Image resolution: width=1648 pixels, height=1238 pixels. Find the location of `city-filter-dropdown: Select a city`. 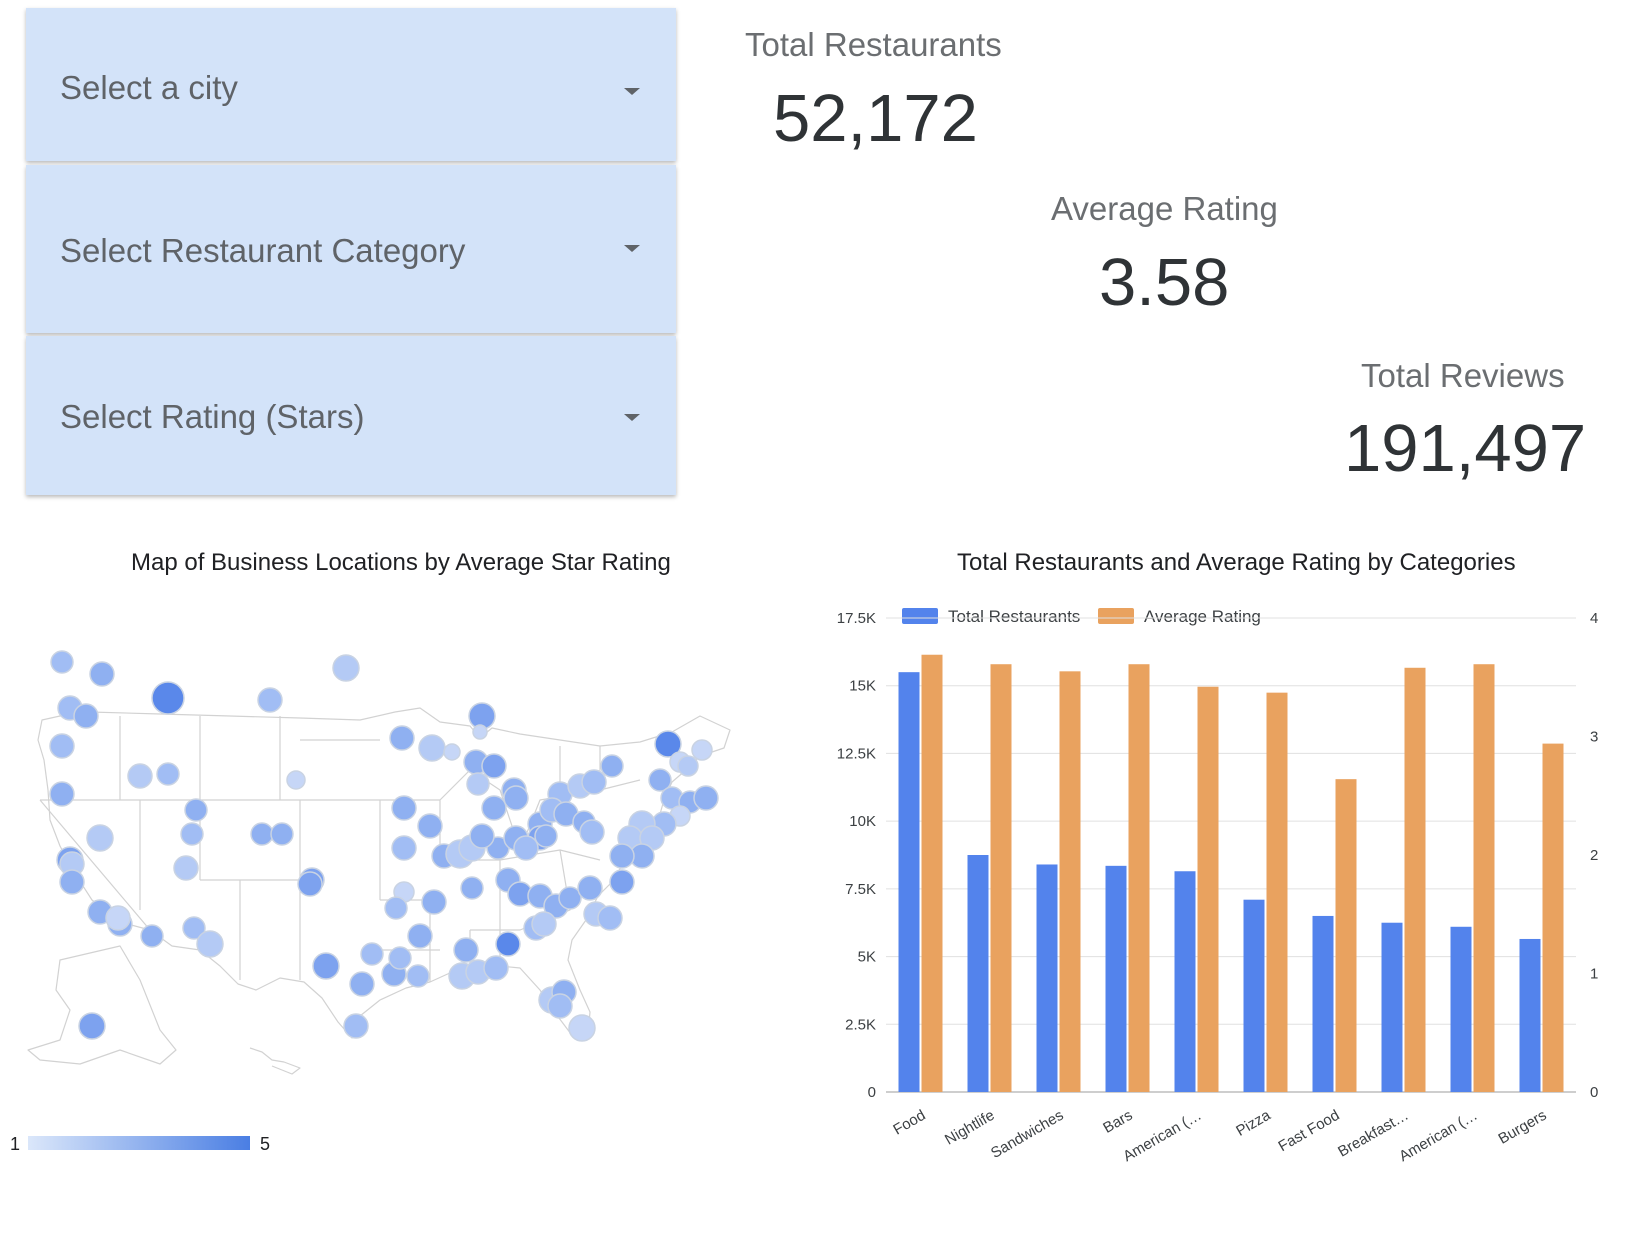

city-filter-dropdown: Select a city is located at coordinates (351, 84).